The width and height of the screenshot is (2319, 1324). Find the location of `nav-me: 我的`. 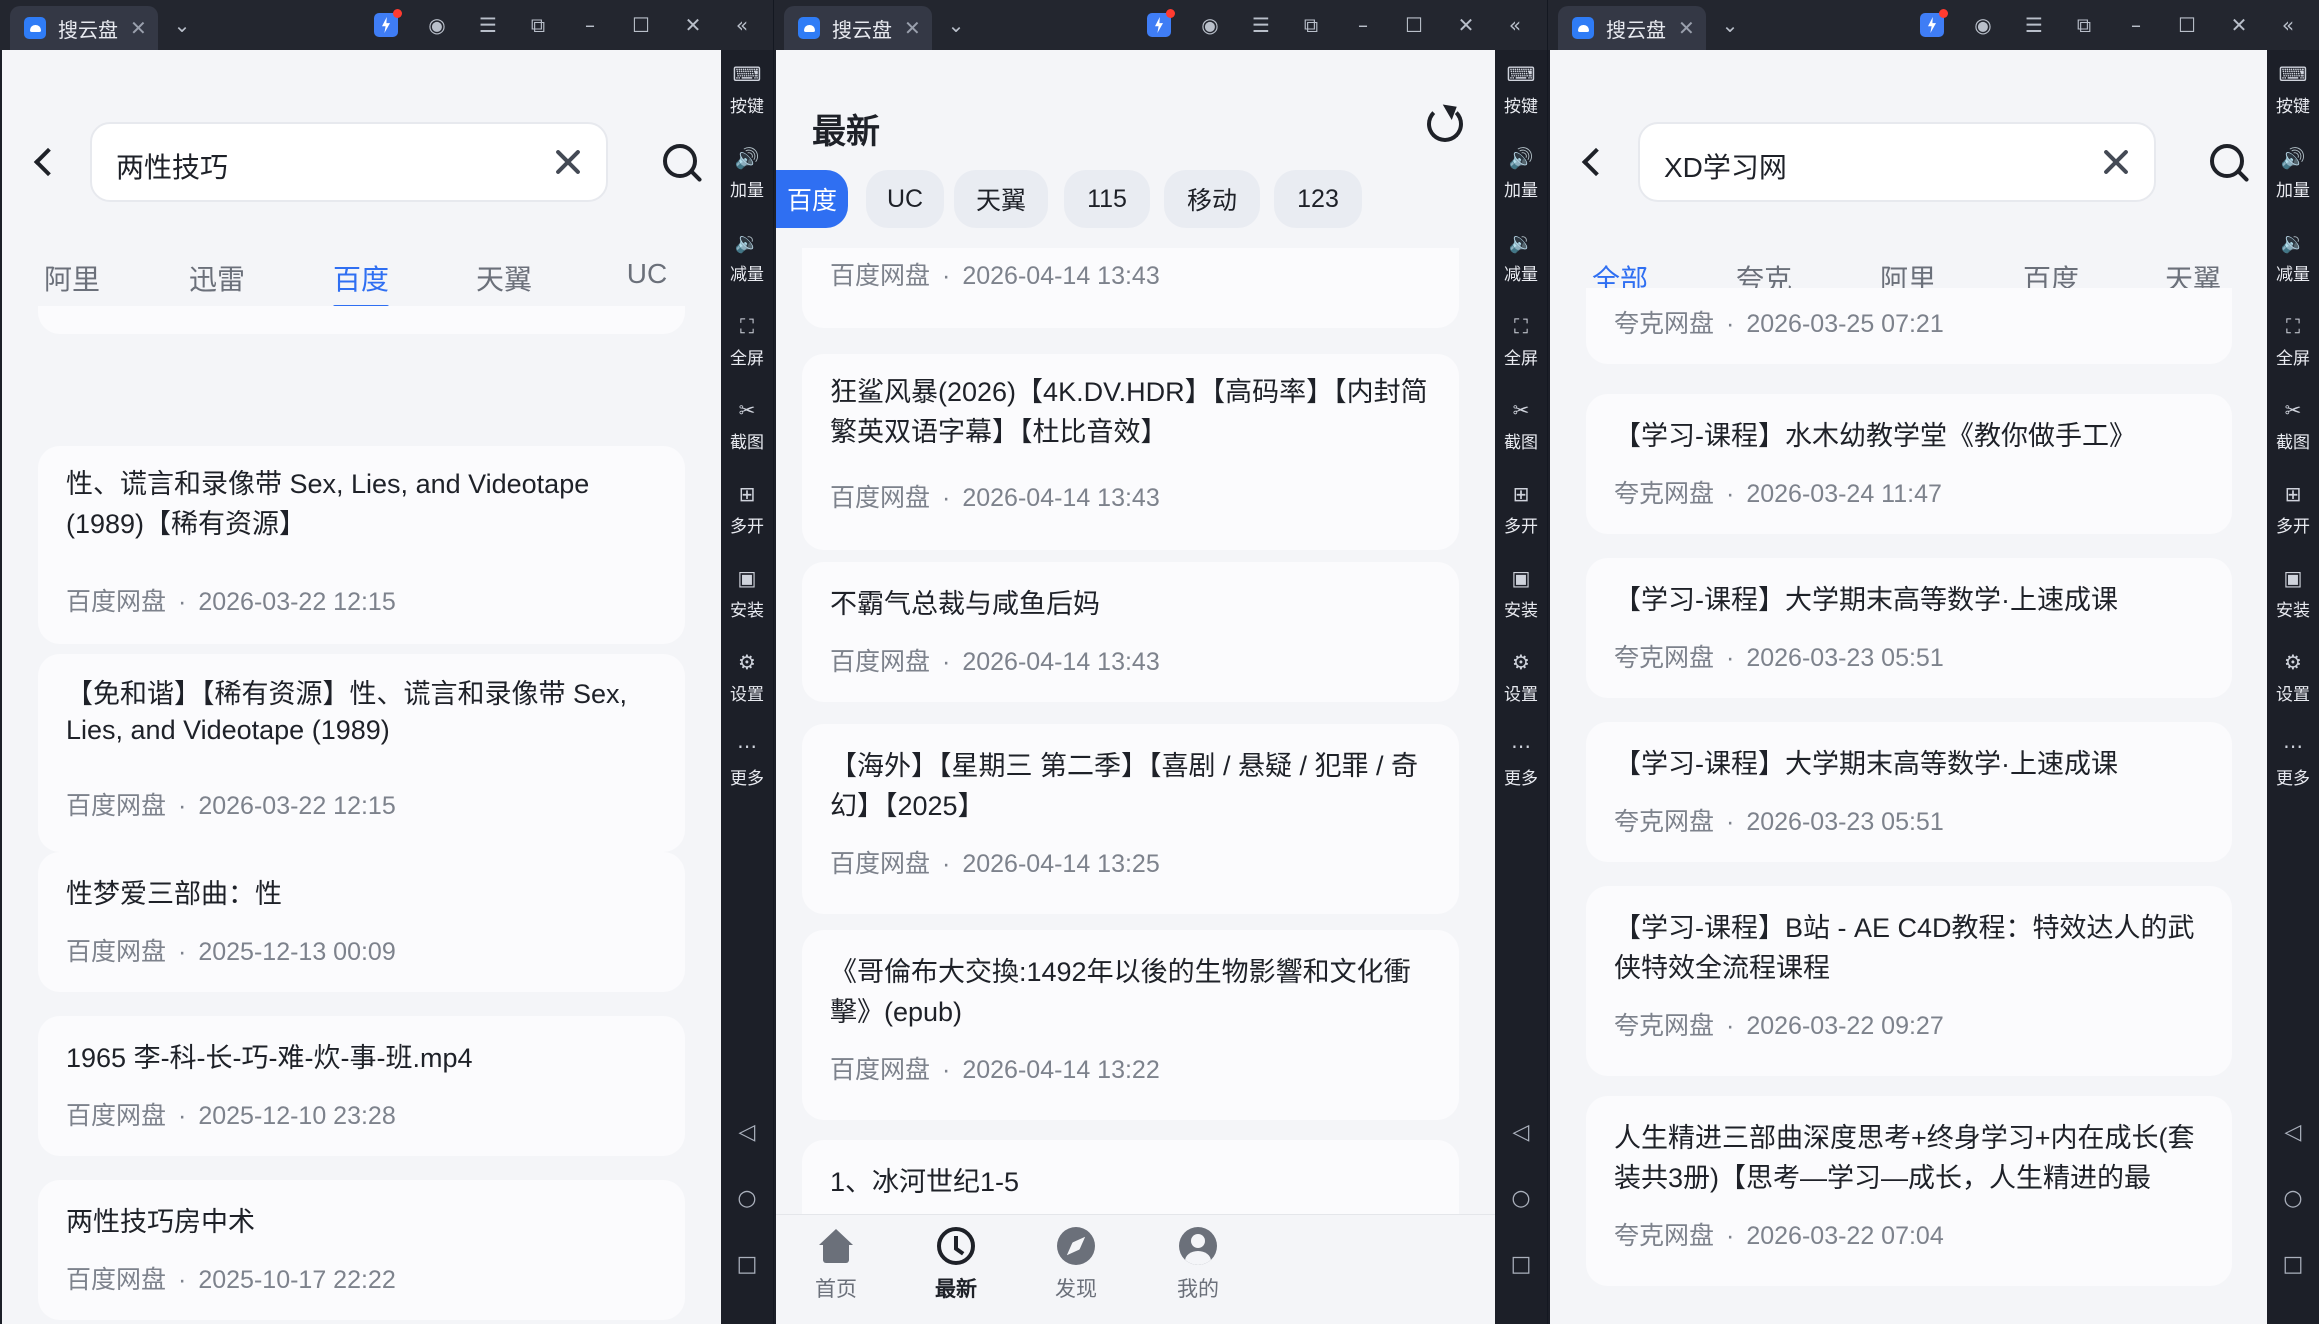

nav-me: 我的 is located at coordinates (1198, 1265).